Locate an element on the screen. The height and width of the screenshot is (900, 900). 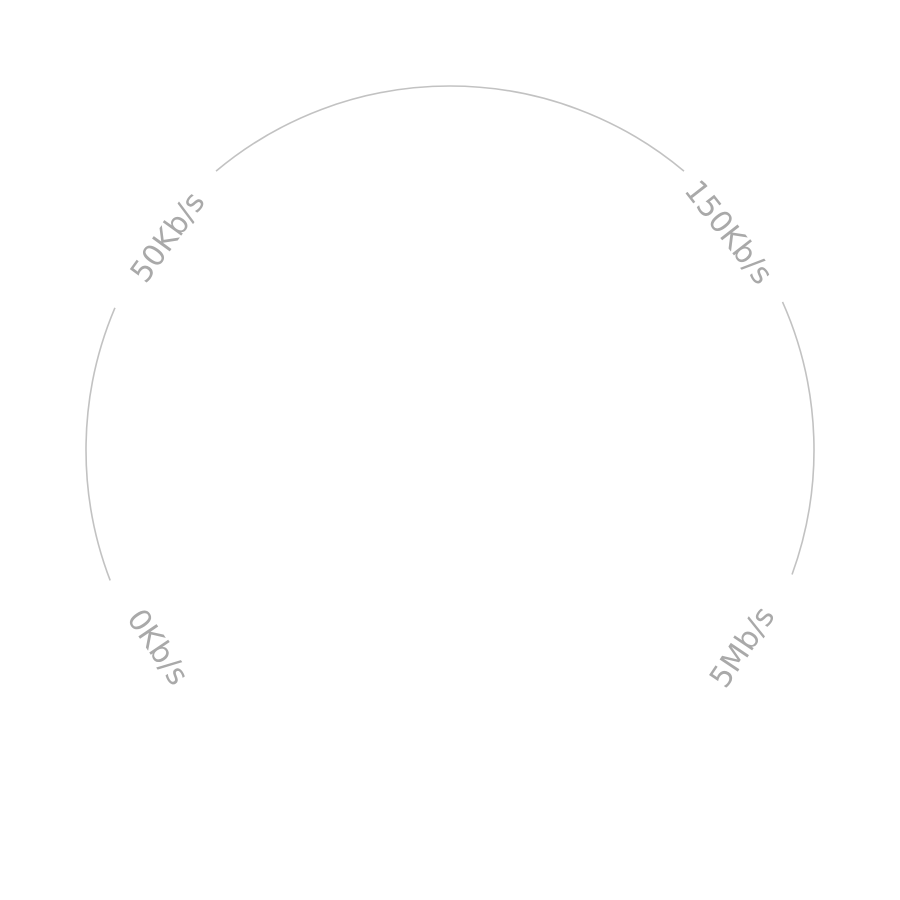
gauge-tick-label-50kbps: 50Kb/s is located at coordinates (168, 238).